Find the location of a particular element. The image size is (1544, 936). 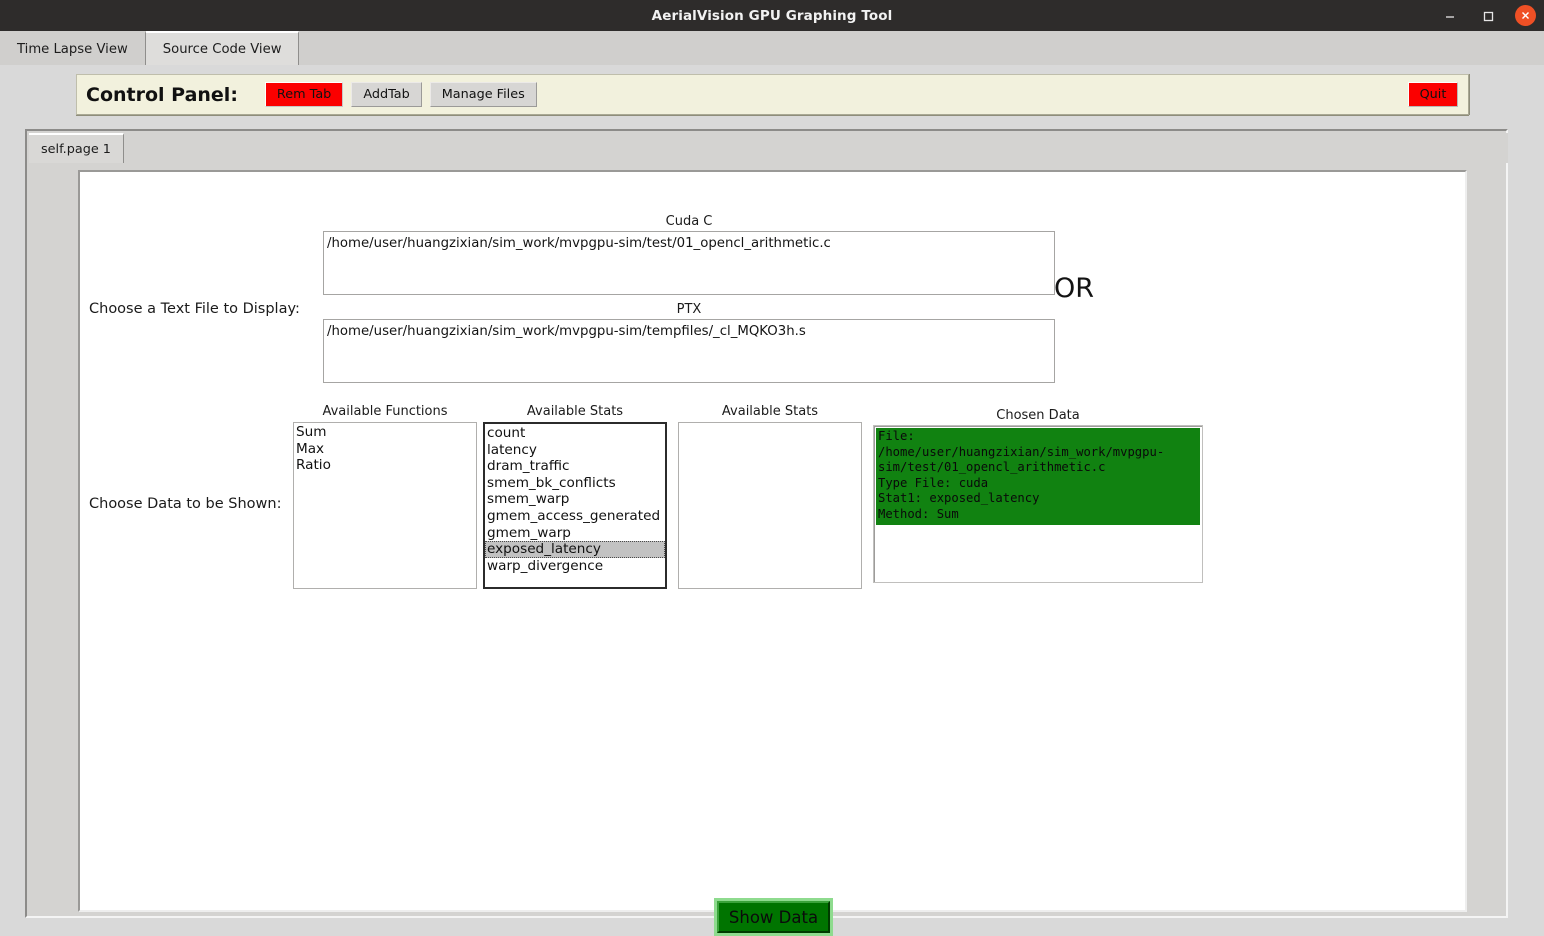

available-stat-item: dram_traffic is located at coordinates (575, 466).